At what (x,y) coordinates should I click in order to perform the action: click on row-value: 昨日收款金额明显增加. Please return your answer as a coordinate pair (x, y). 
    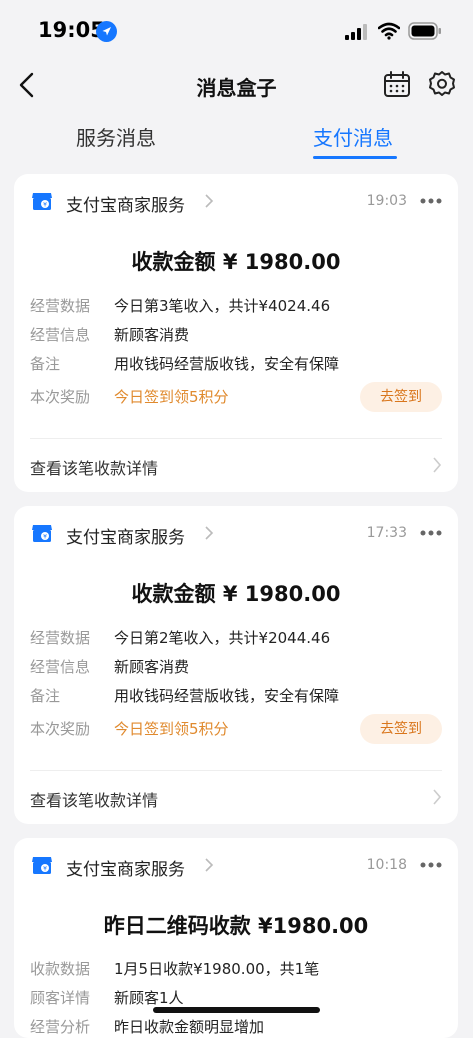
    Looking at the image, I should click on (189, 1027).